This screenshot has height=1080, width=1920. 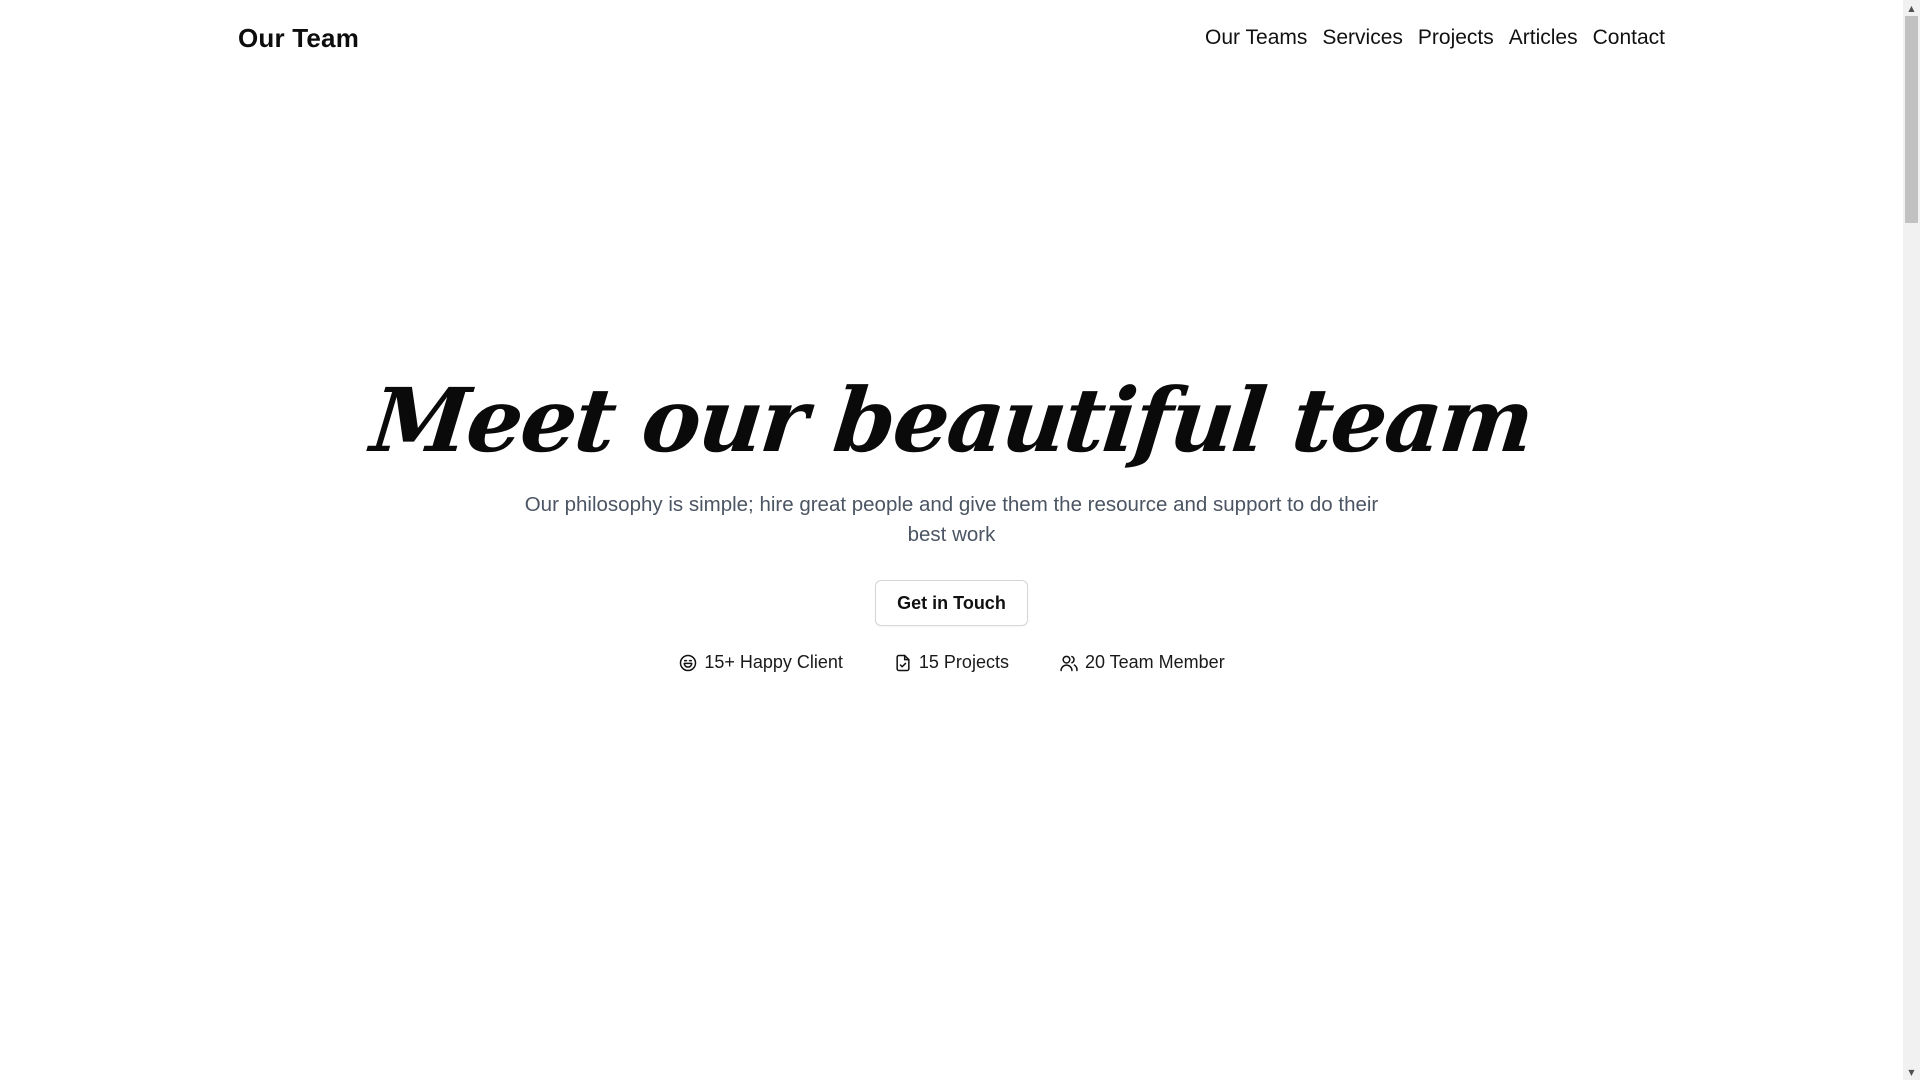 I want to click on smile-icon, so click(x=688, y=663).